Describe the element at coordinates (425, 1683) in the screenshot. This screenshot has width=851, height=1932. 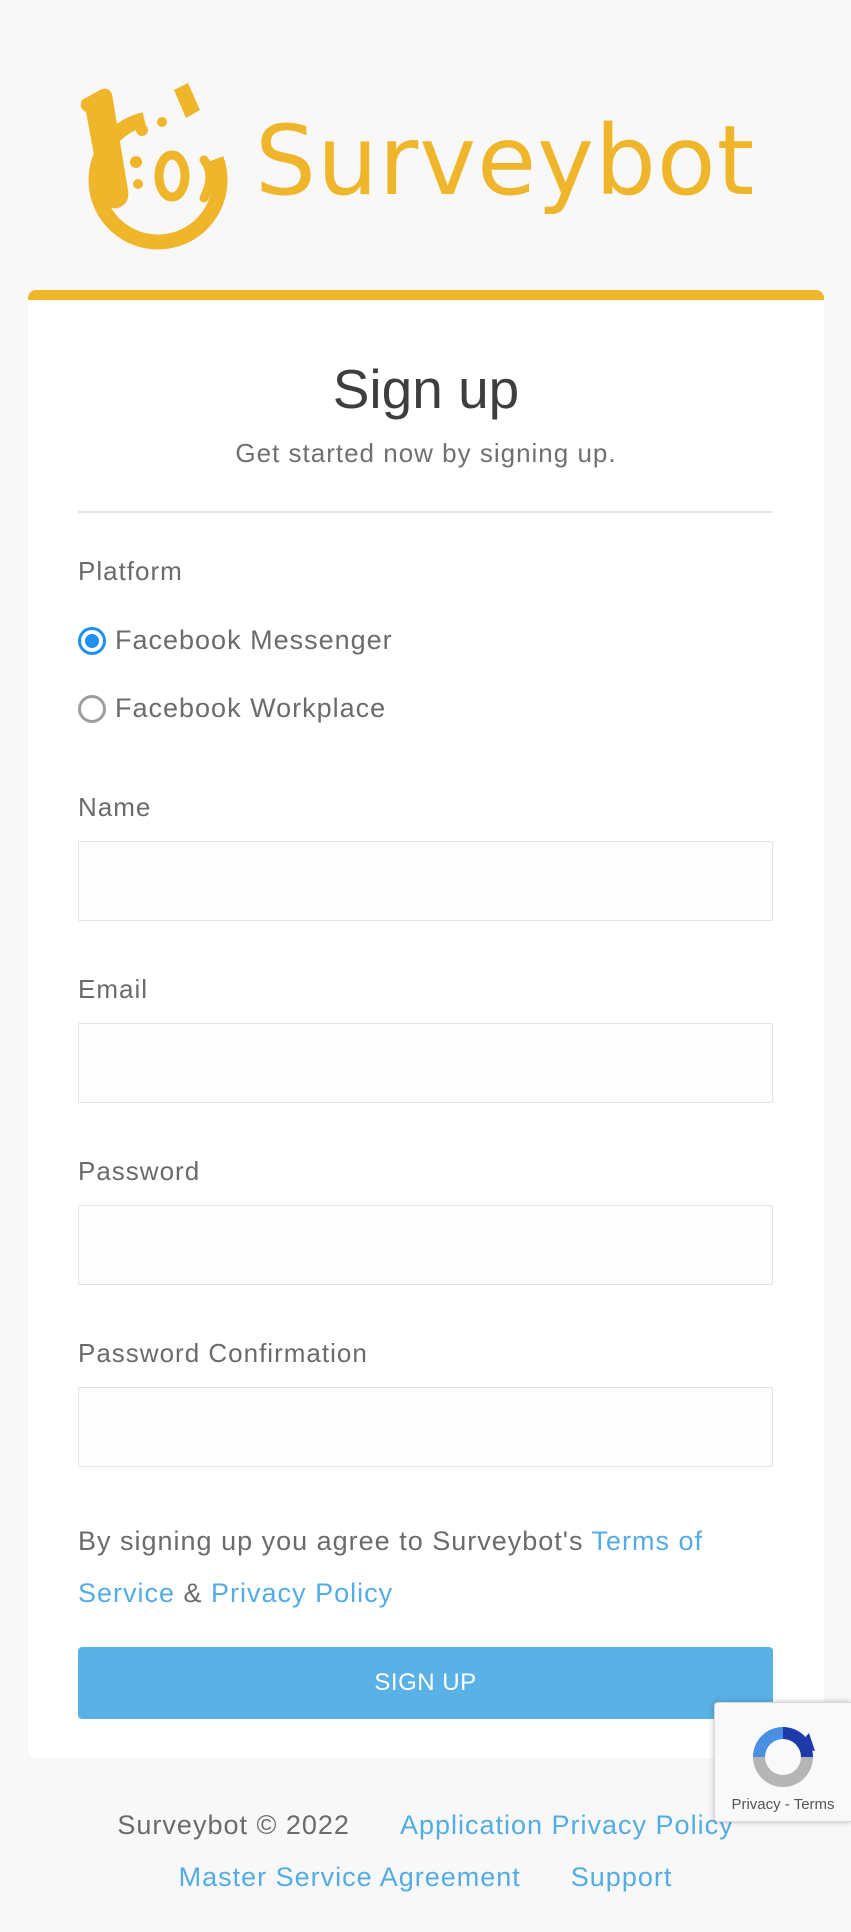
I see `sign-up-button: SIGN UP` at that location.